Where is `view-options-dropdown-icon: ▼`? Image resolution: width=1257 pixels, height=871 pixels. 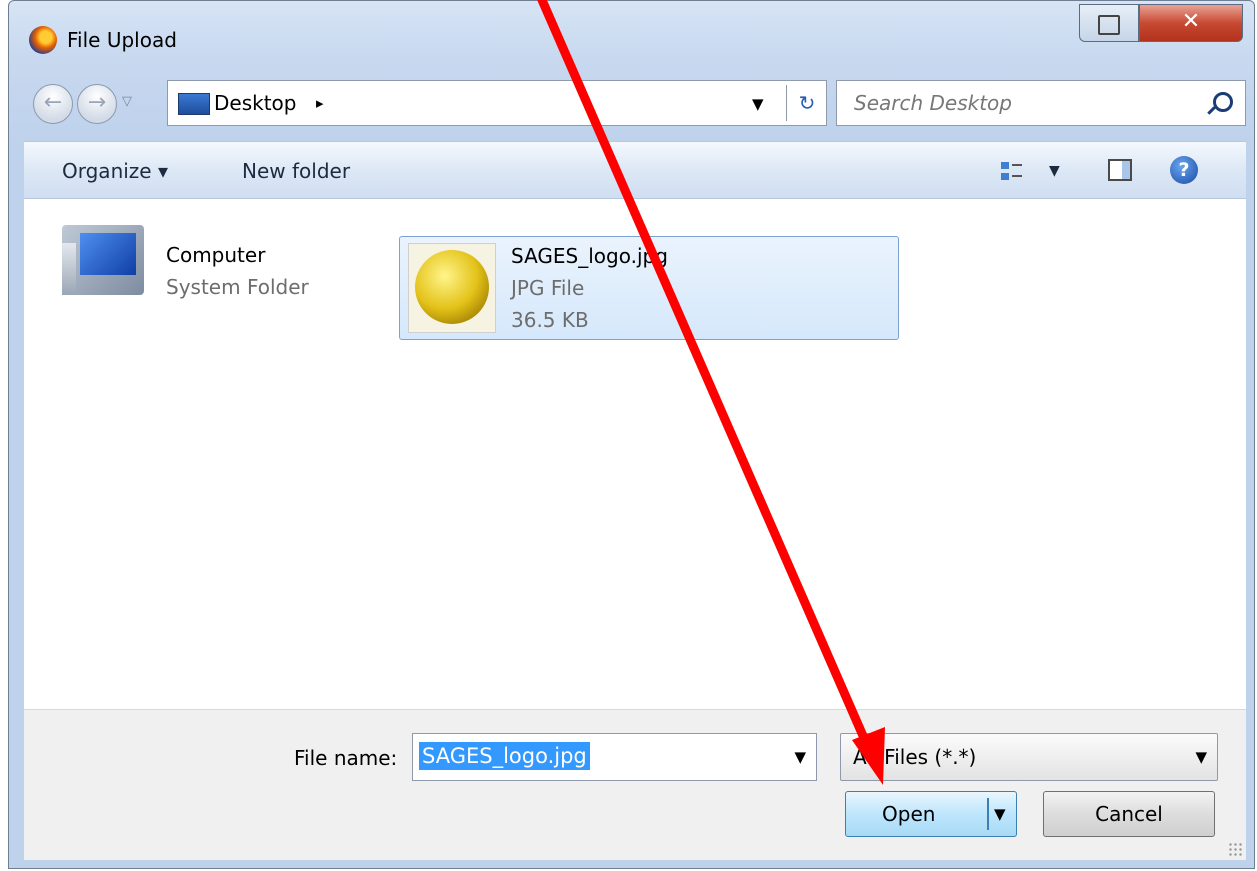 view-options-dropdown-icon: ▼ is located at coordinates (1054, 171).